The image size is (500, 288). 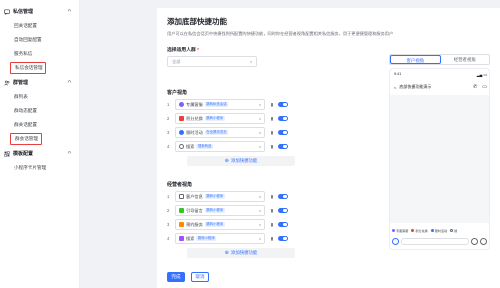 What do you see at coordinates (415, 59) in the screenshot?
I see `tab-customer-view: 客户视角` at bounding box center [415, 59].